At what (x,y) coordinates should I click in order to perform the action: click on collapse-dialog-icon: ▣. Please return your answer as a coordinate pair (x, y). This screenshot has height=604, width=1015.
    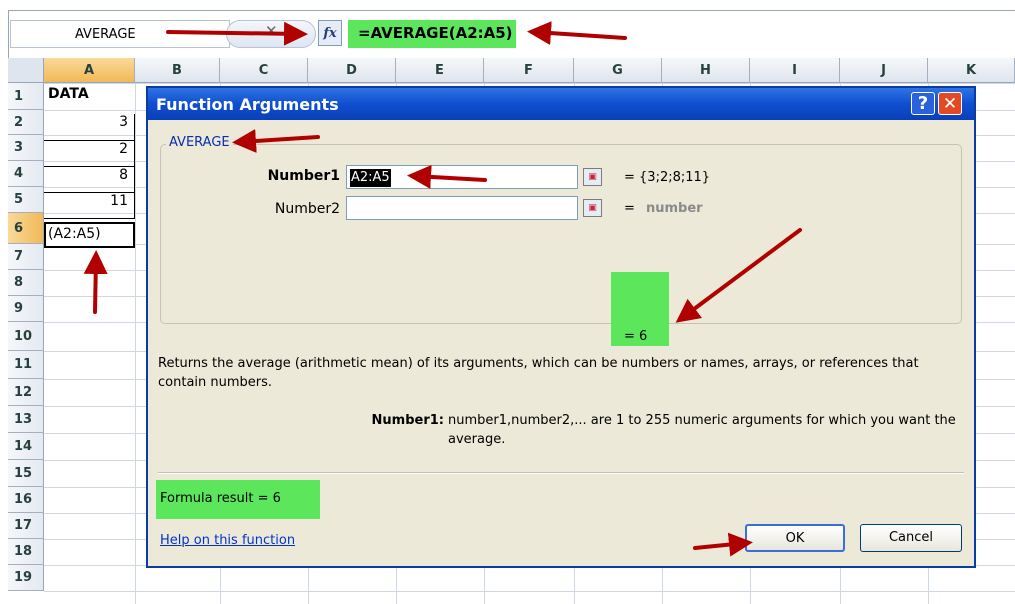
    Looking at the image, I should click on (592, 177).